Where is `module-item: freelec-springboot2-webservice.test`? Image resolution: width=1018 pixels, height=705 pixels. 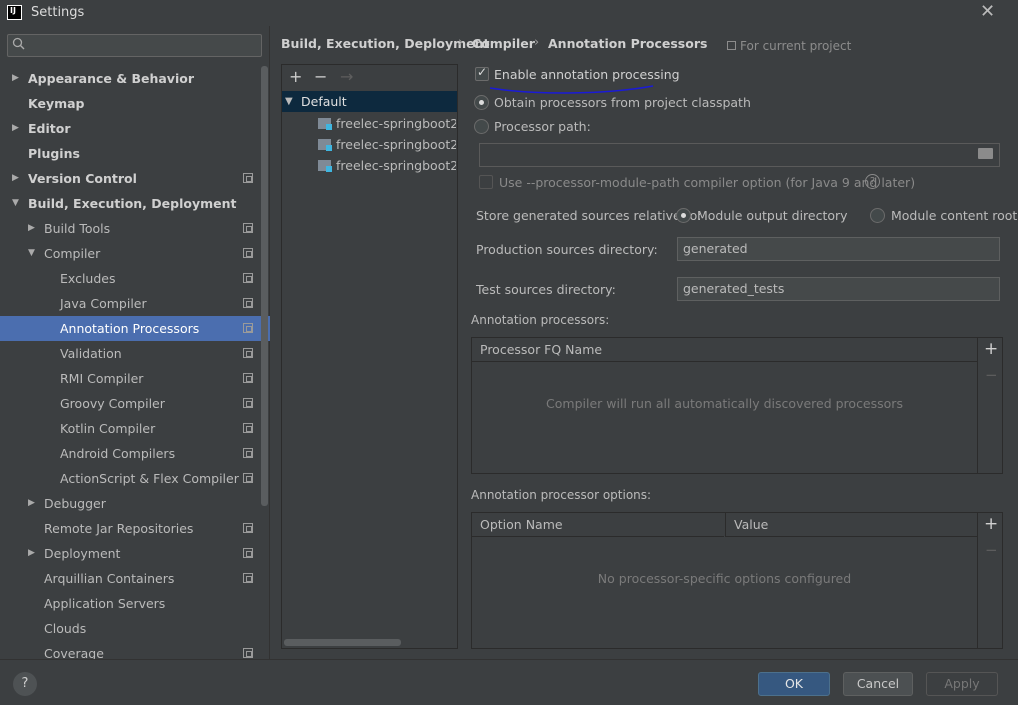
module-item: freelec-springboot2-webservice.test is located at coordinates (387, 165).